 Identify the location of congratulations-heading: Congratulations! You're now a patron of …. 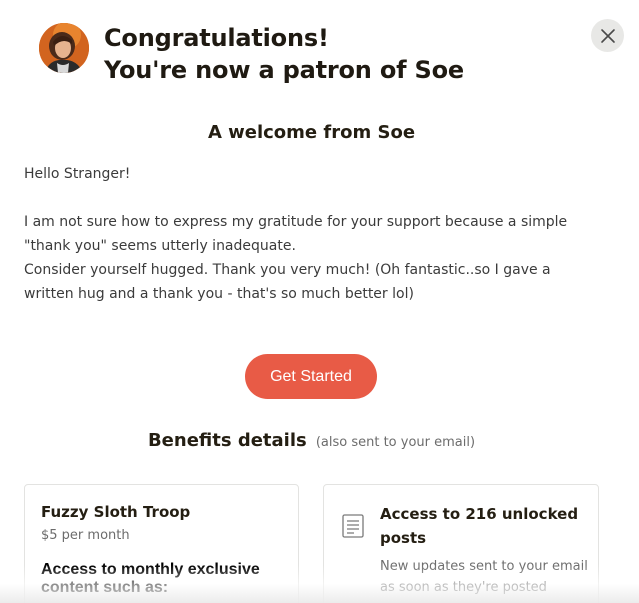
(284, 54).